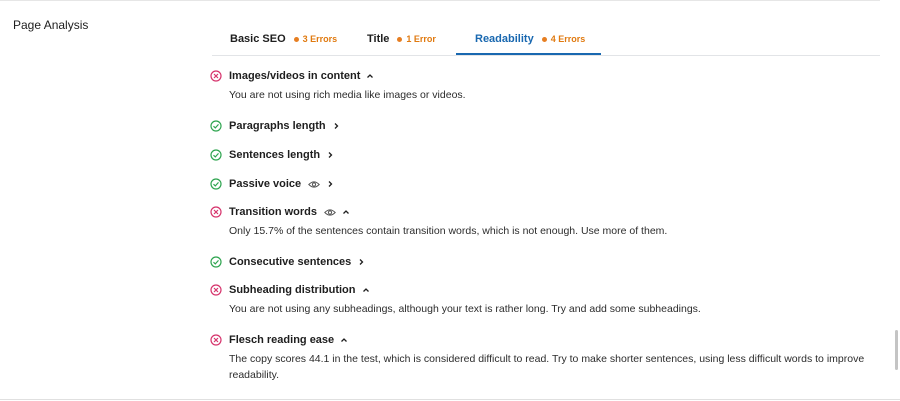  What do you see at coordinates (295, 76) in the screenshot?
I see `check-title: Images/videos in content` at bounding box center [295, 76].